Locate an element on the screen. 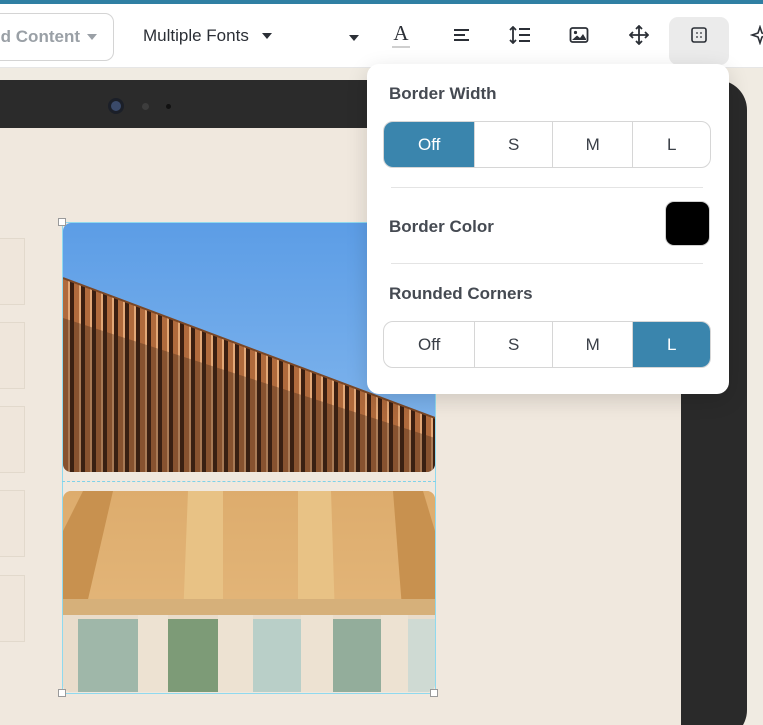 Image resolution: width=763 pixels, height=725 pixels. content-dropdown-label: d Content is located at coordinates (40, 36).